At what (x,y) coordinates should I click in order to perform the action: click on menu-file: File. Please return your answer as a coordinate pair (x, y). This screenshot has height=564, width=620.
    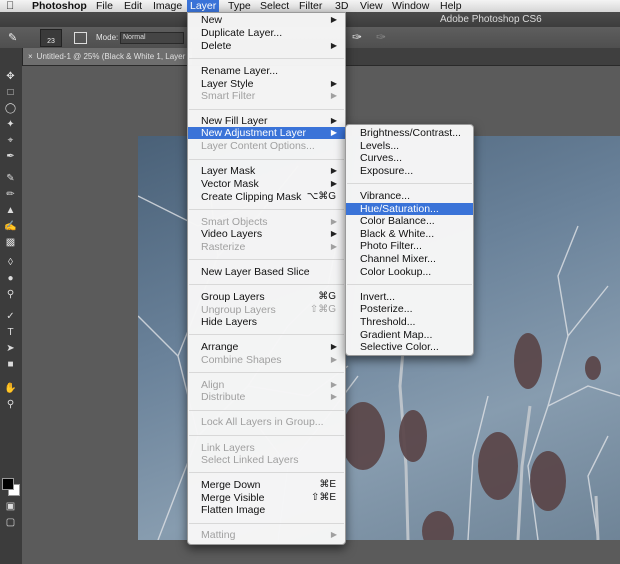
    Looking at the image, I should click on (104, 6).